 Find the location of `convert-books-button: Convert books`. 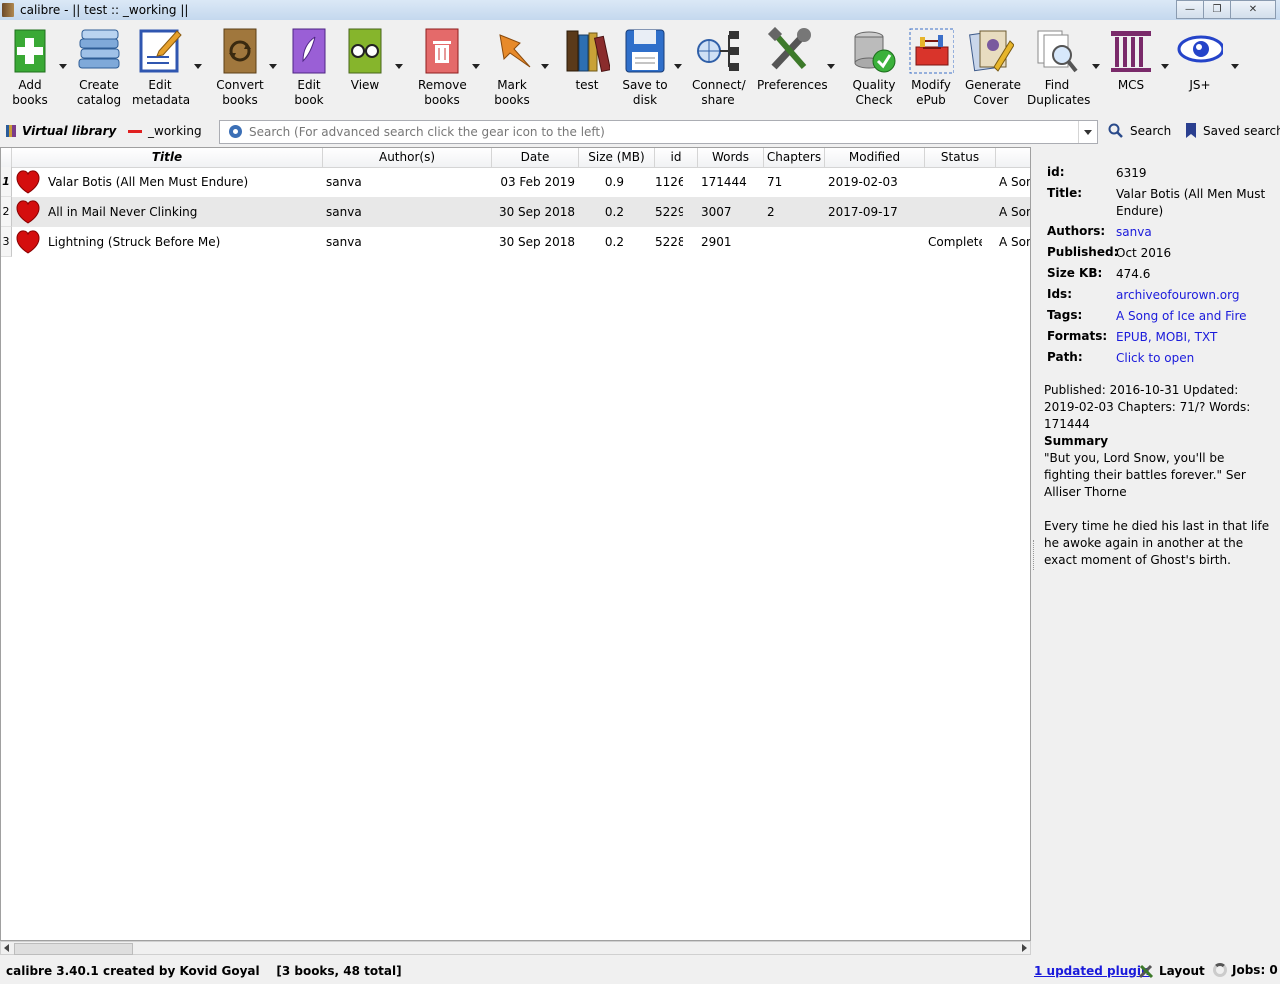

convert-books-button: Convert books is located at coordinates (240, 67).